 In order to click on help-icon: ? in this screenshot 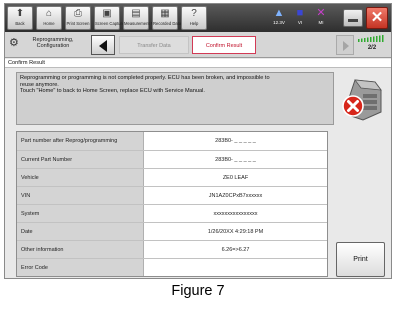, I will do `click(194, 13)`.